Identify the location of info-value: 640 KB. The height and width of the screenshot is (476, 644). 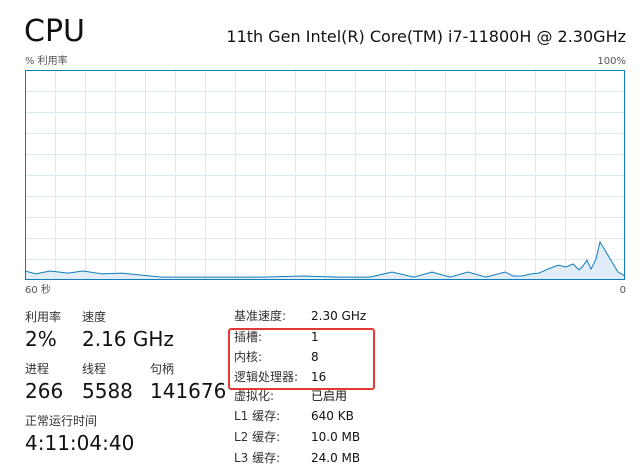
(332, 416).